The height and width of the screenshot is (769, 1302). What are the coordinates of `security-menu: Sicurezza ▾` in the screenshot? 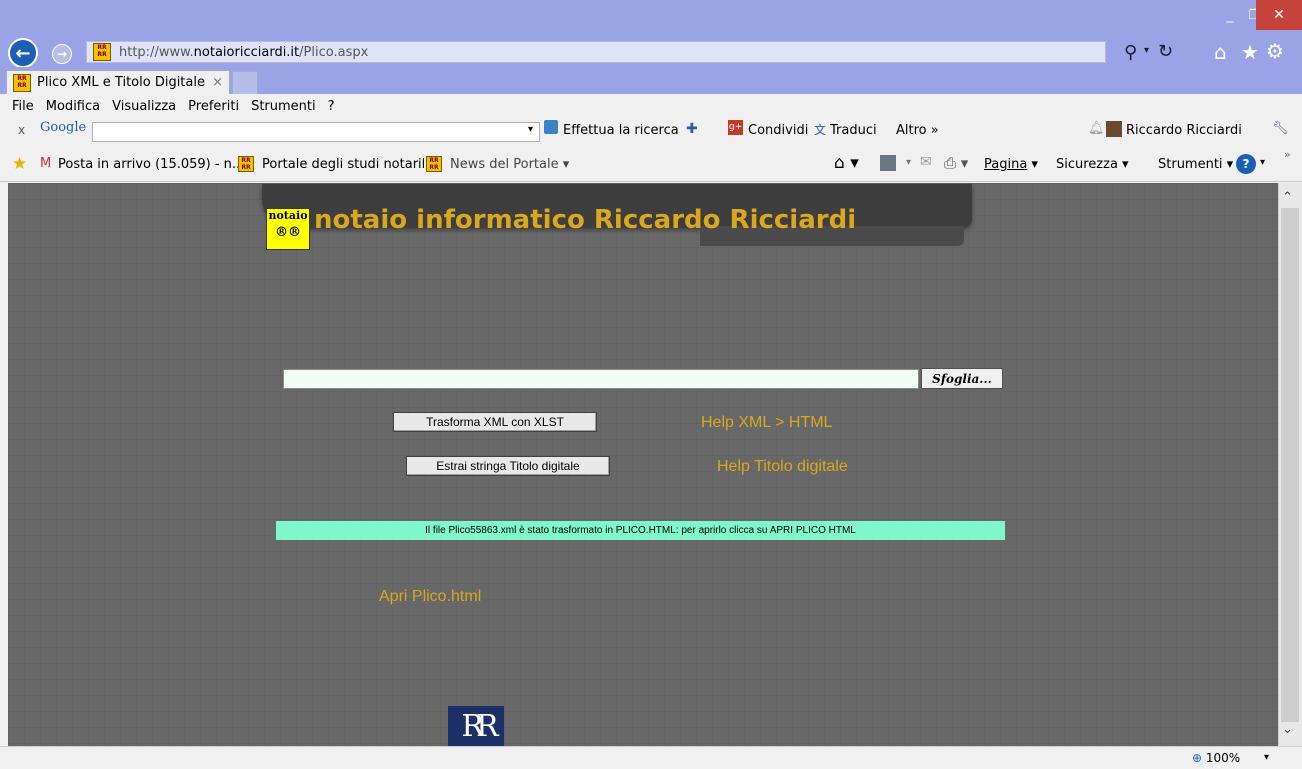 It's located at (1092, 164).